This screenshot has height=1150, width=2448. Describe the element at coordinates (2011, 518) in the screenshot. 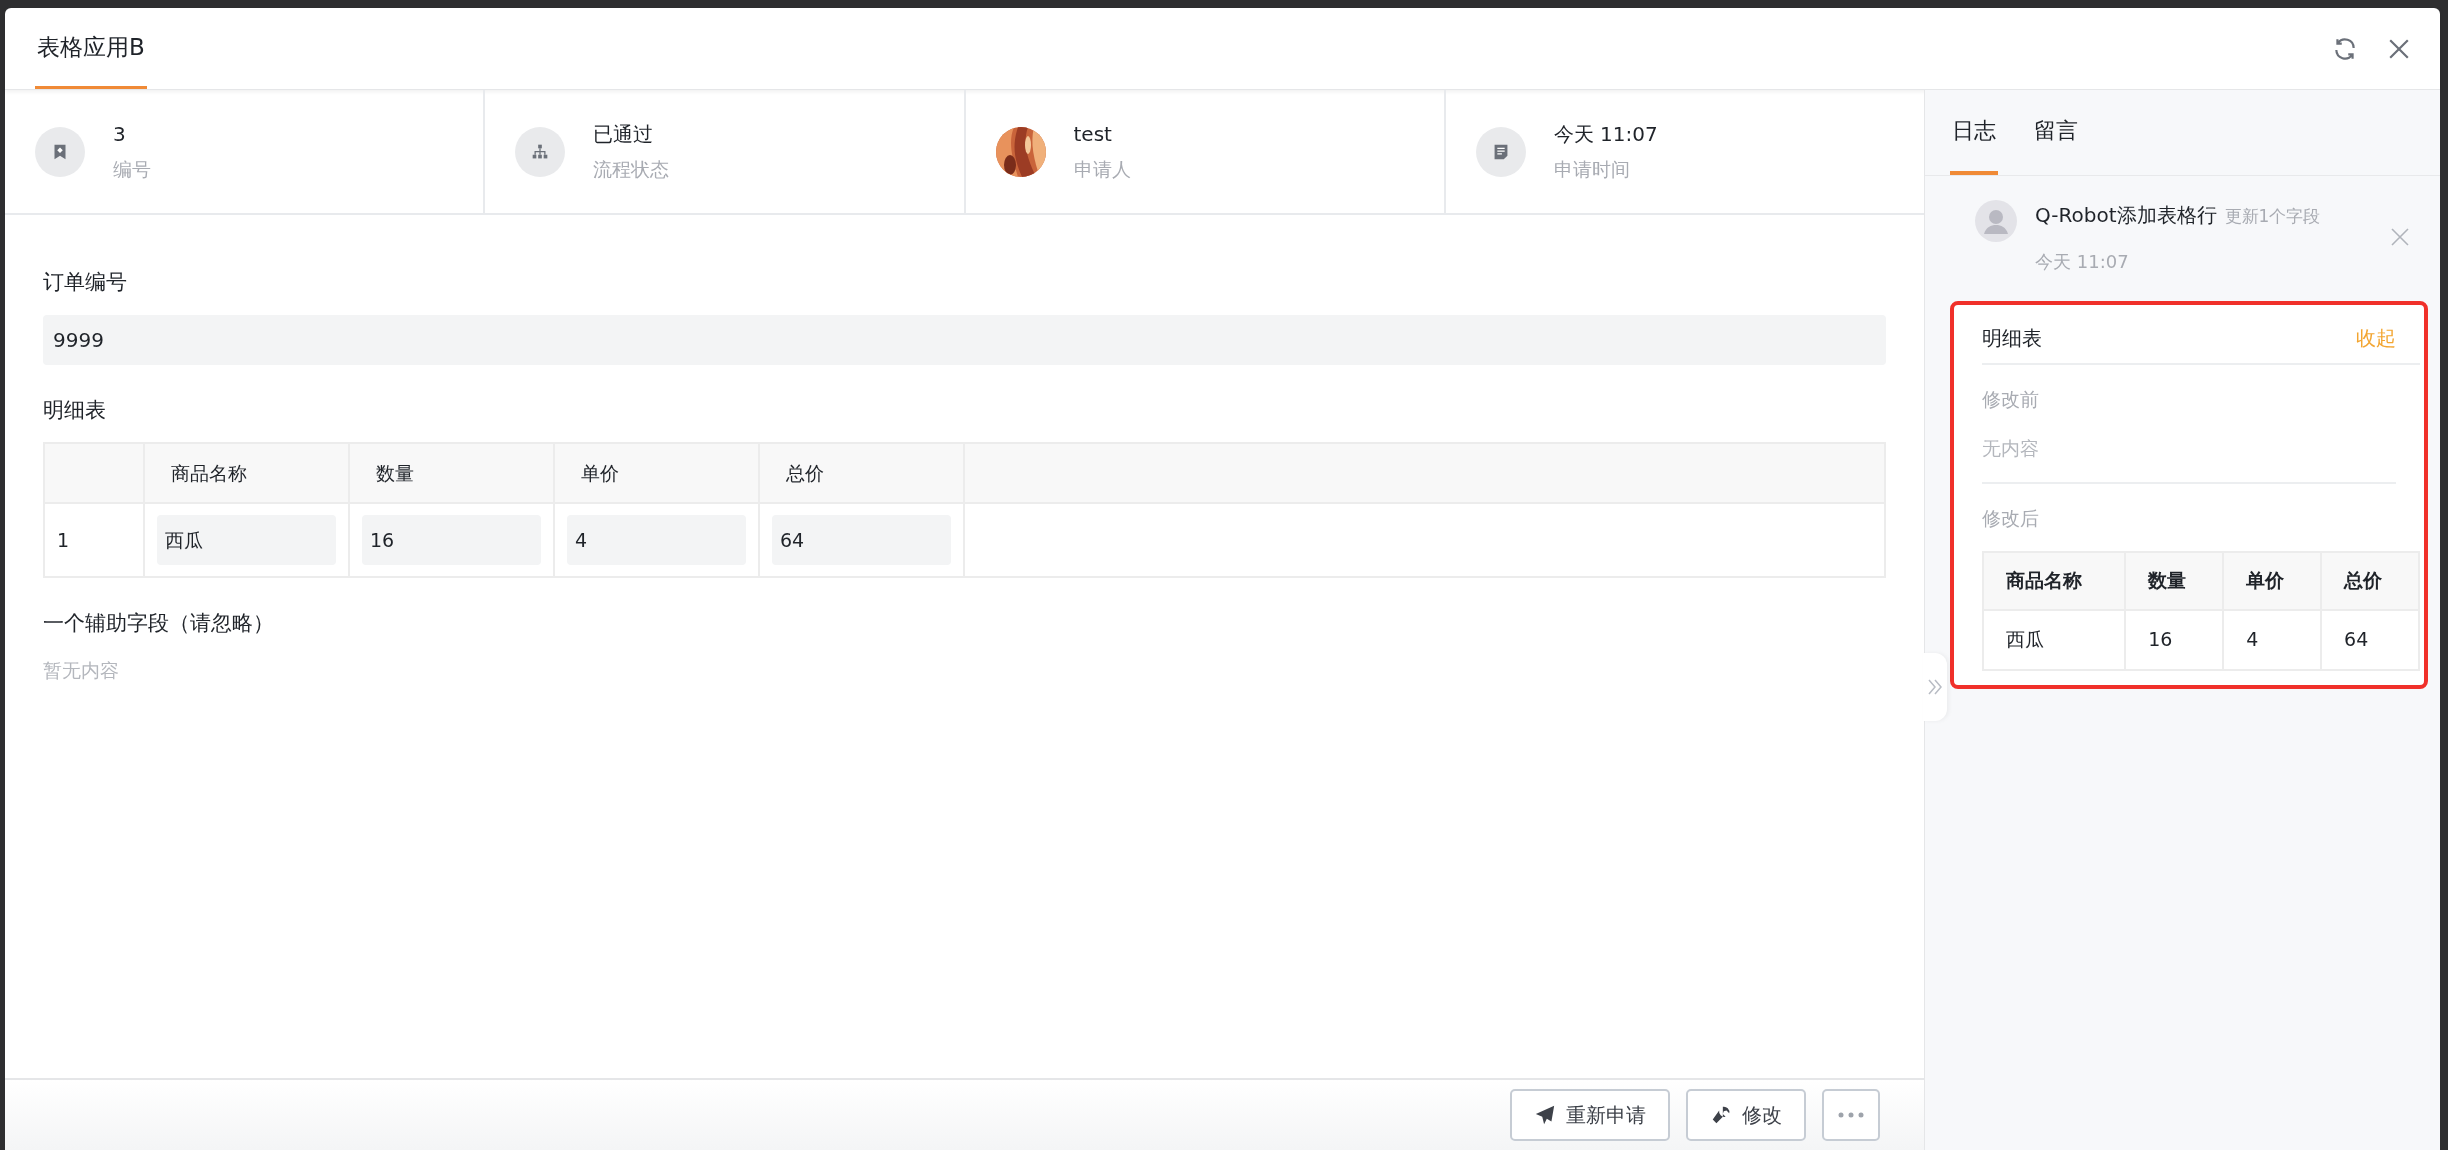

I see `section-label: 修改后` at that location.